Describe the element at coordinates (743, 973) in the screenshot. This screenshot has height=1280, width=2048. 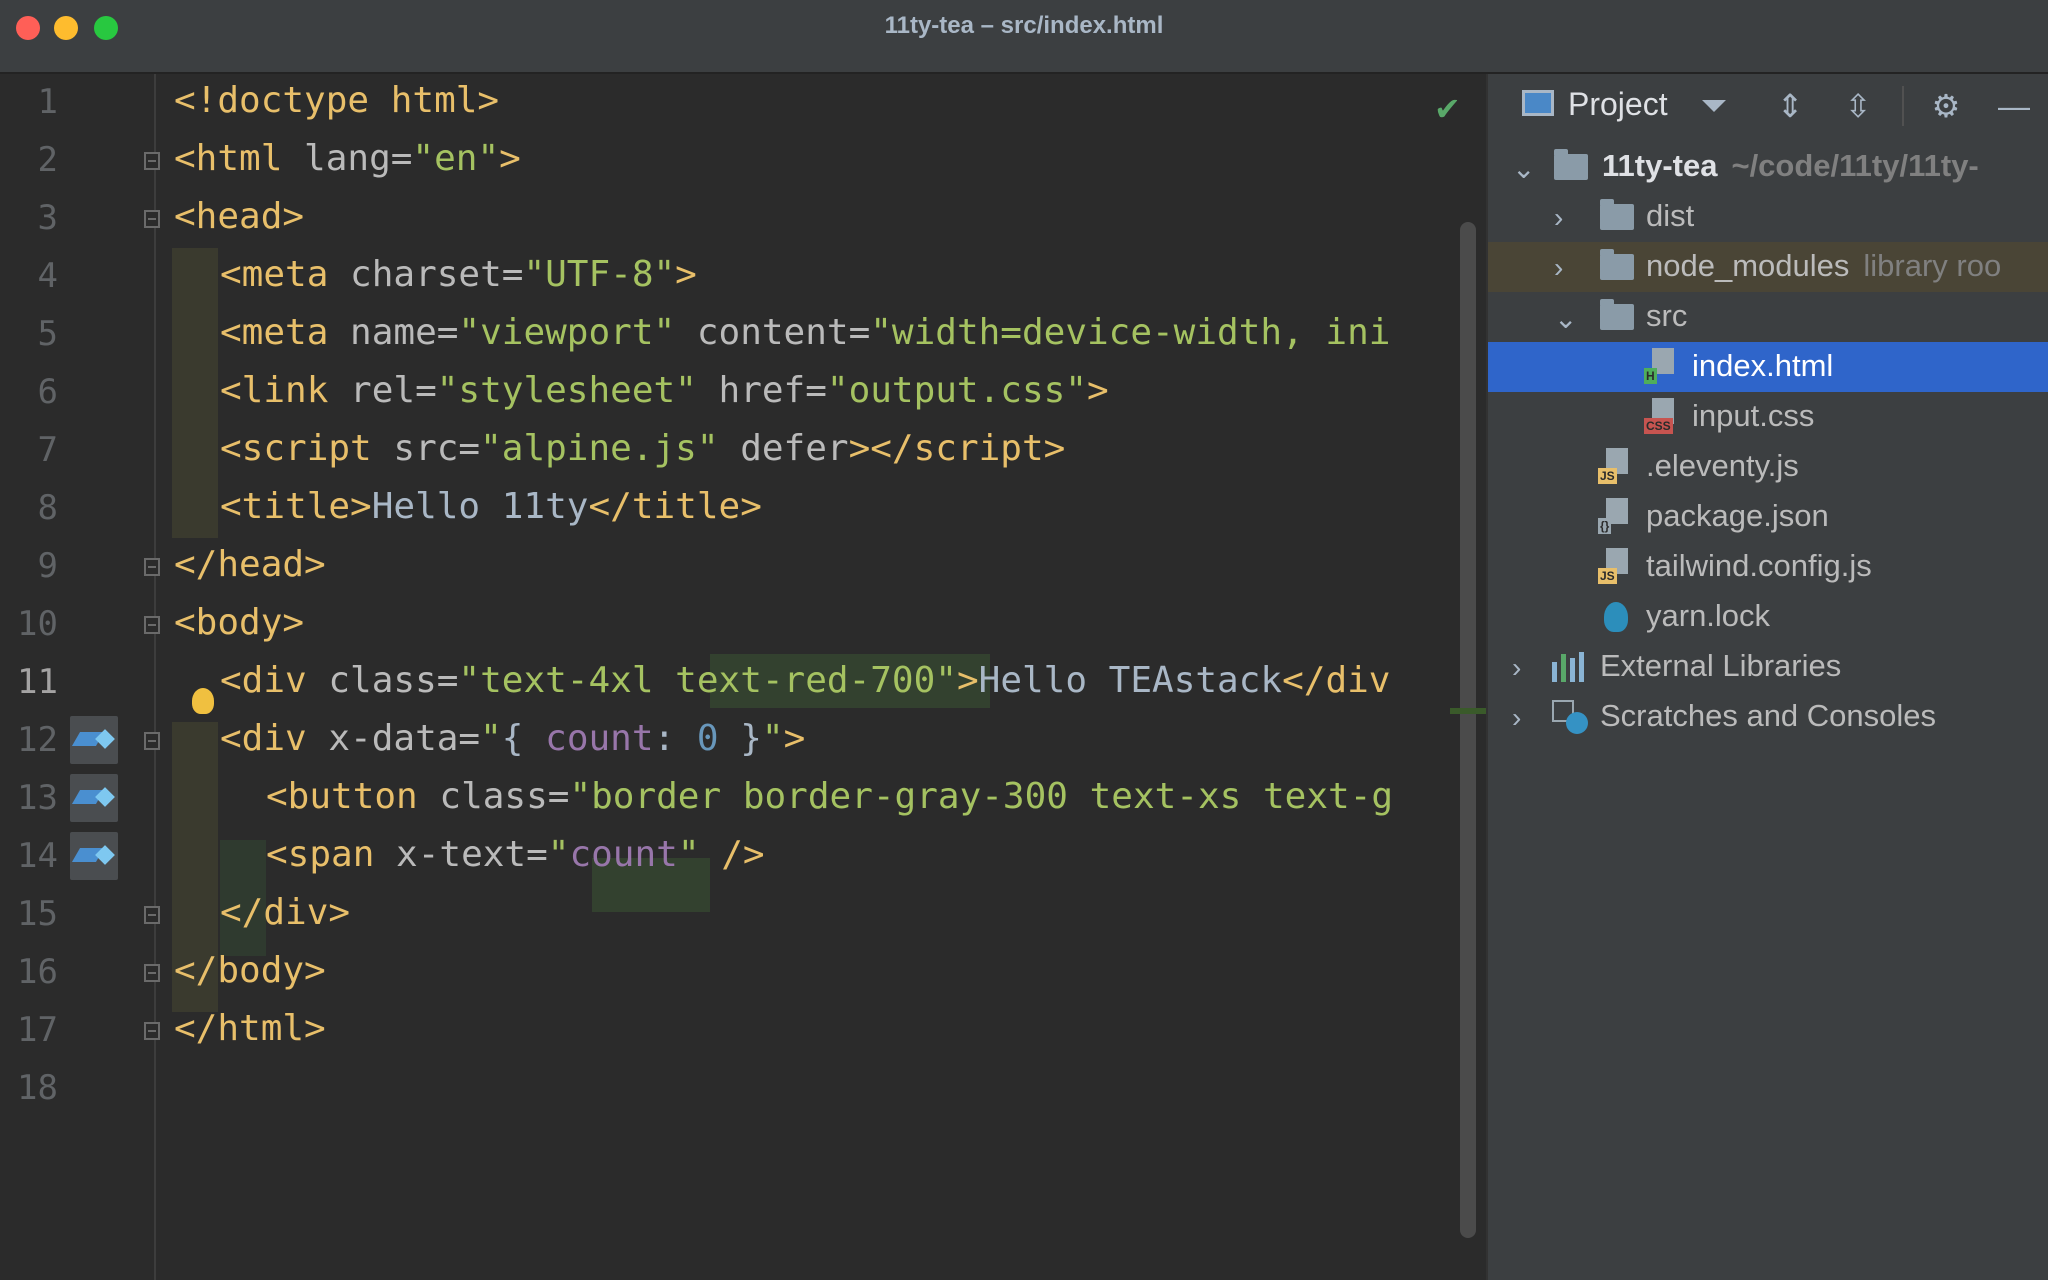
I see `code-line: 16 </body>` at that location.